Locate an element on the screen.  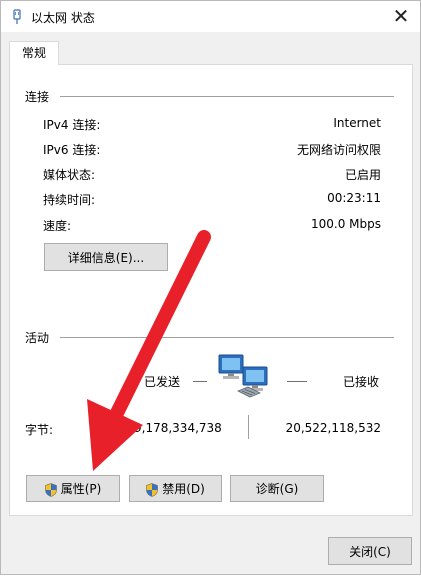
properties-button-label: 属性(P) is located at coordinates (81, 489).